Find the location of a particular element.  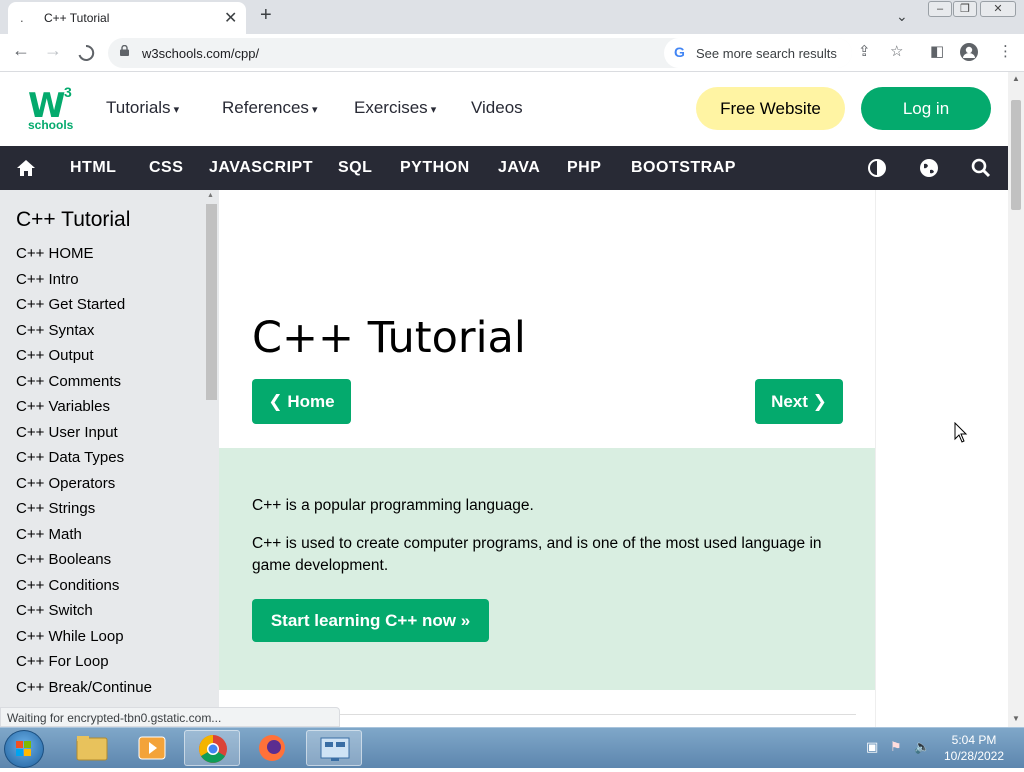

menu-exercises: Exercises ▾ is located at coordinates (395, 108).